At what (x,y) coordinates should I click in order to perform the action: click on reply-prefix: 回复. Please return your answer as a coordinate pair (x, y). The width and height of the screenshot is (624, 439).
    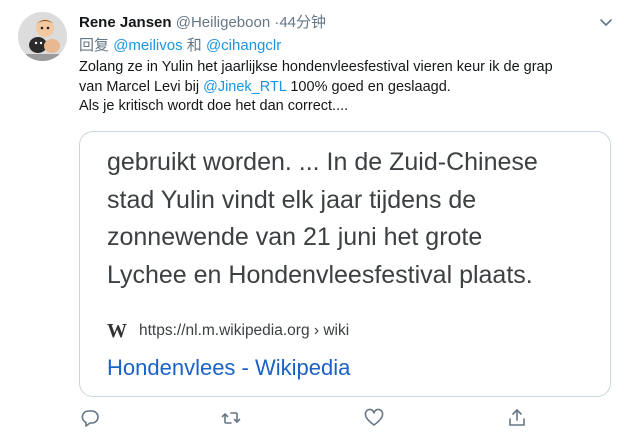
    Looking at the image, I should click on (94, 45).